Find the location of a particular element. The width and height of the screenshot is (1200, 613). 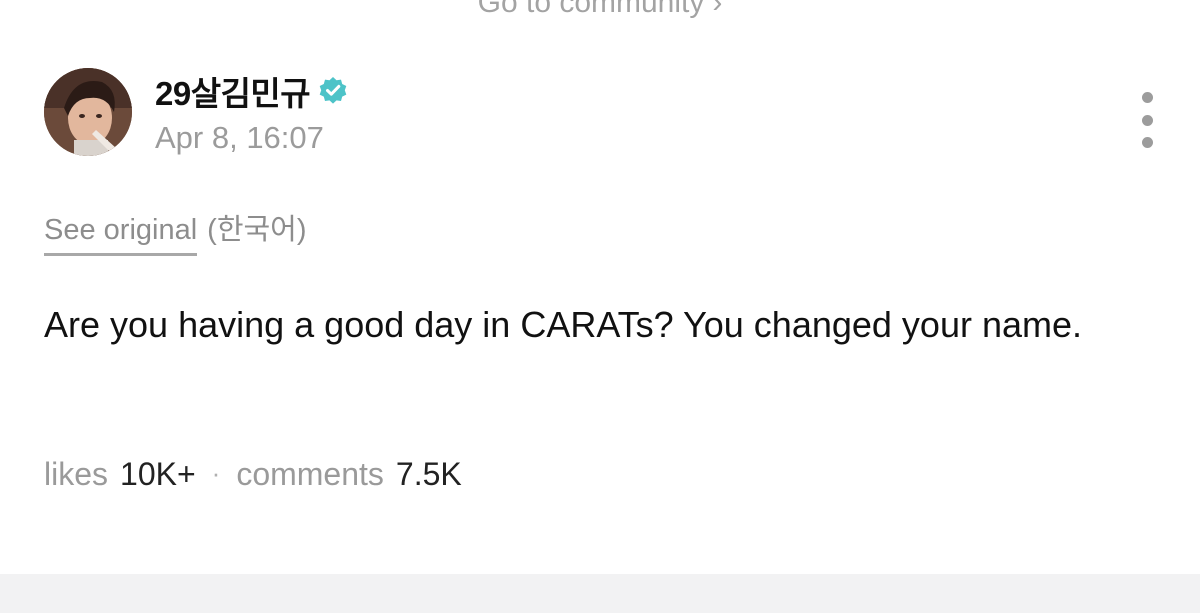

post-timestamp: Apr 8, 16:07 is located at coordinates (239, 137).